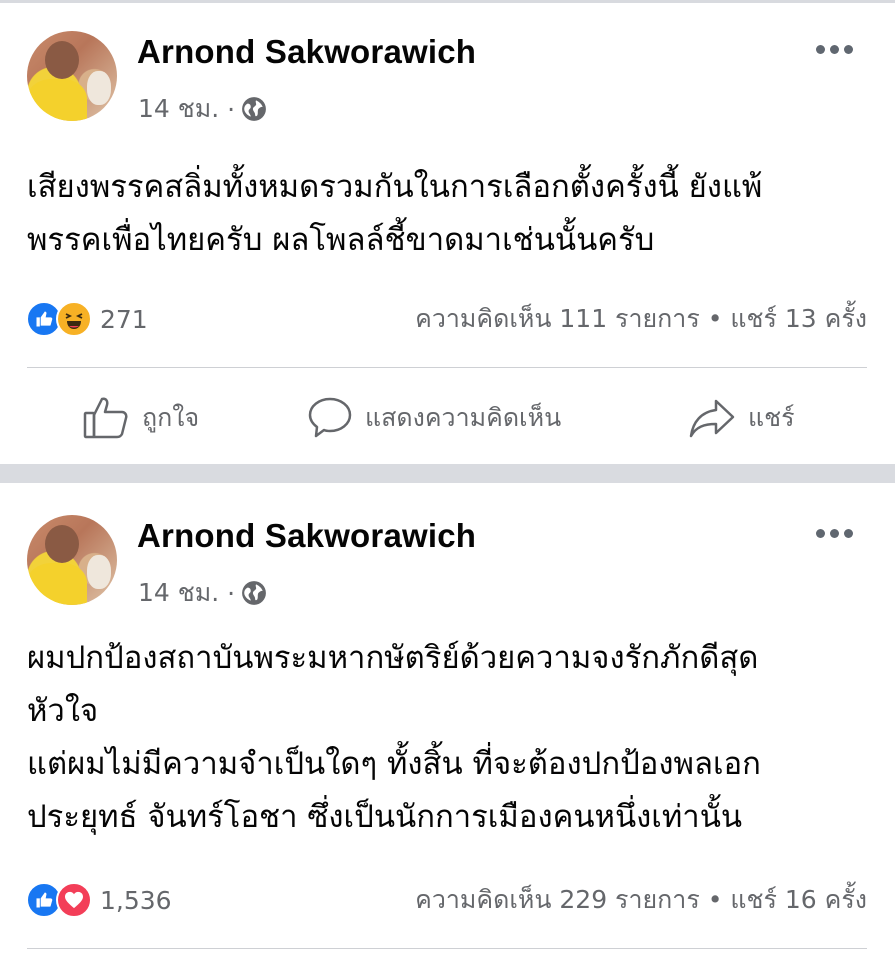  I want to click on comment-button: แสดงความคิดเห็น, so click(434, 418).